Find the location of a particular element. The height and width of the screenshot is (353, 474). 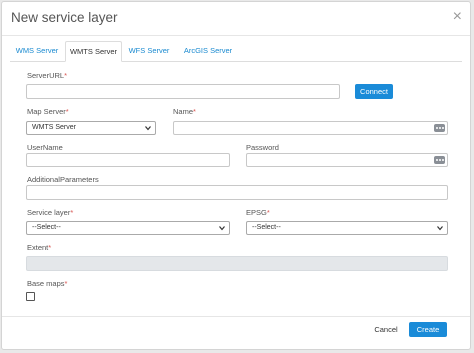

server-url-label: ServerURL* is located at coordinates (47, 75).